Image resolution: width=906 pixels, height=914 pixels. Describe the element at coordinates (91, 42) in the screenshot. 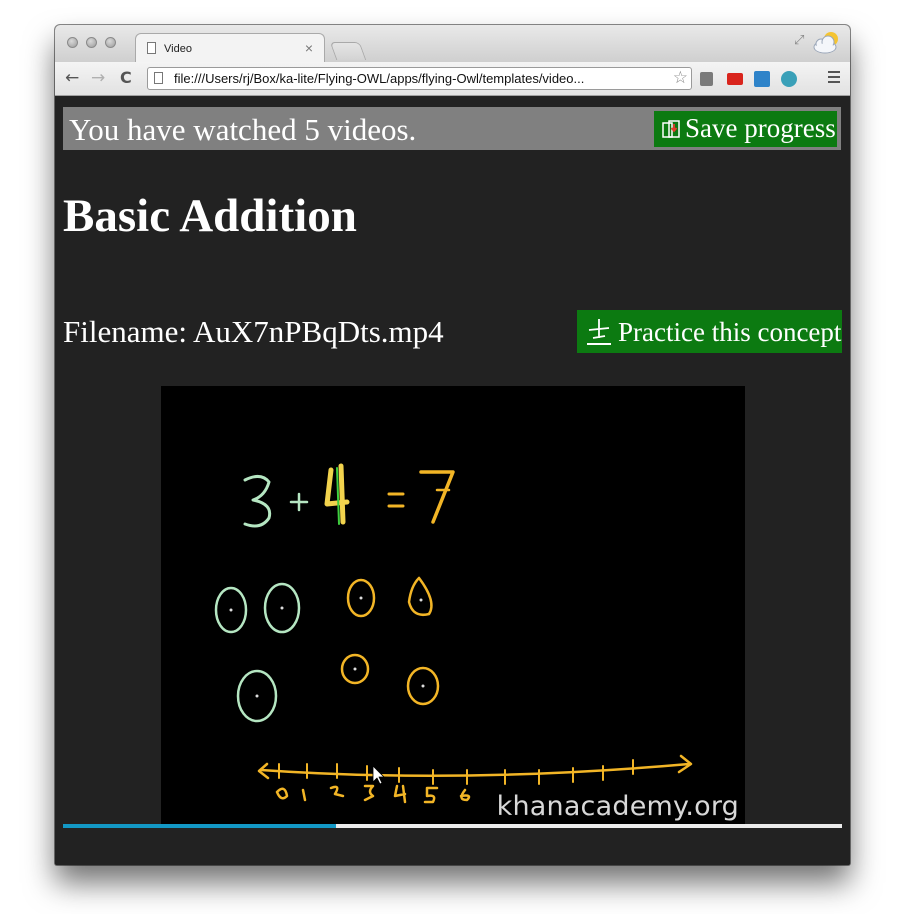

I see `minimize-window-button` at that location.